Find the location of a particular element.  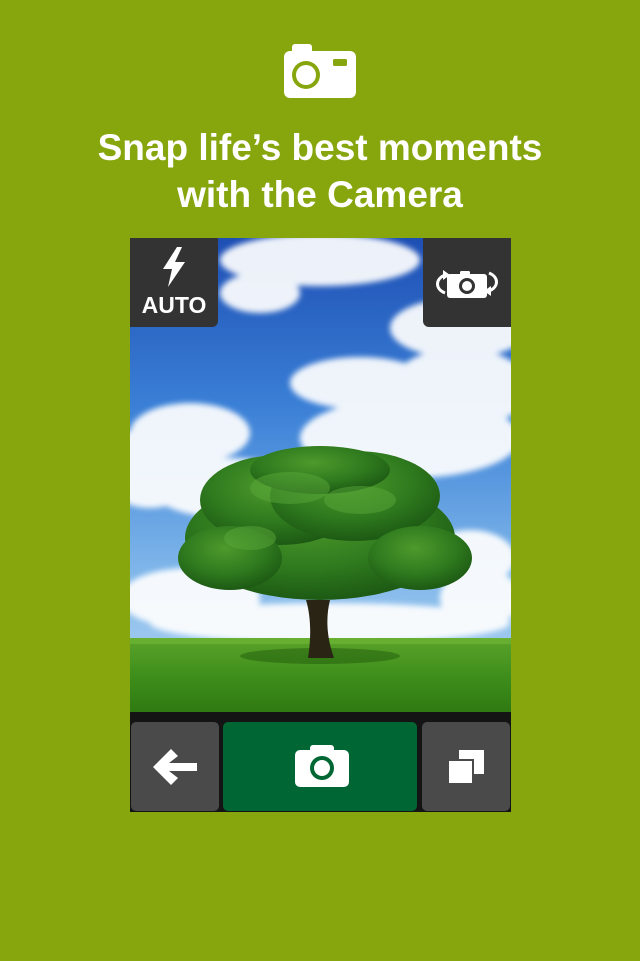

switch-camera-button is located at coordinates (467, 282).